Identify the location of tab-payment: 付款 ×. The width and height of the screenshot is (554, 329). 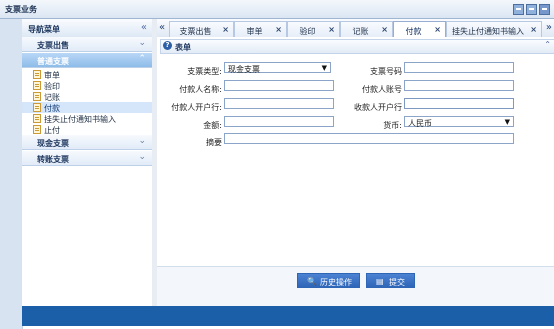
(419, 29).